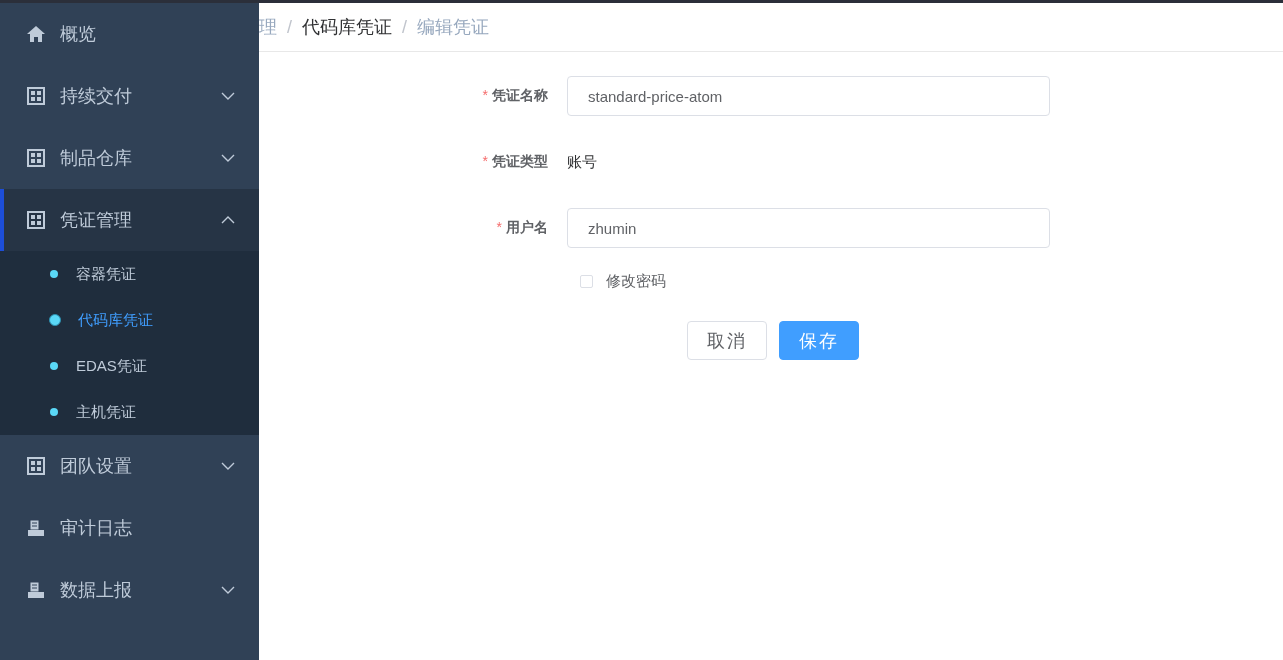 The width and height of the screenshot is (1283, 660). What do you see at coordinates (727, 340) in the screenshot?
I see `cancel-button: 取消` at bounding box center [727, 340].